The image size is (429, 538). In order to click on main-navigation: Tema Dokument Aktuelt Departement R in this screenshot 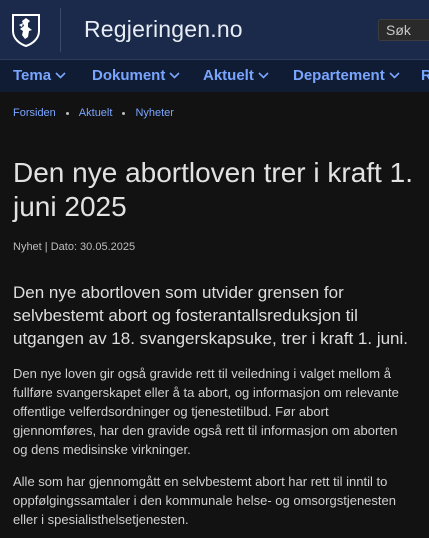, I will do `click(214, 76)`.